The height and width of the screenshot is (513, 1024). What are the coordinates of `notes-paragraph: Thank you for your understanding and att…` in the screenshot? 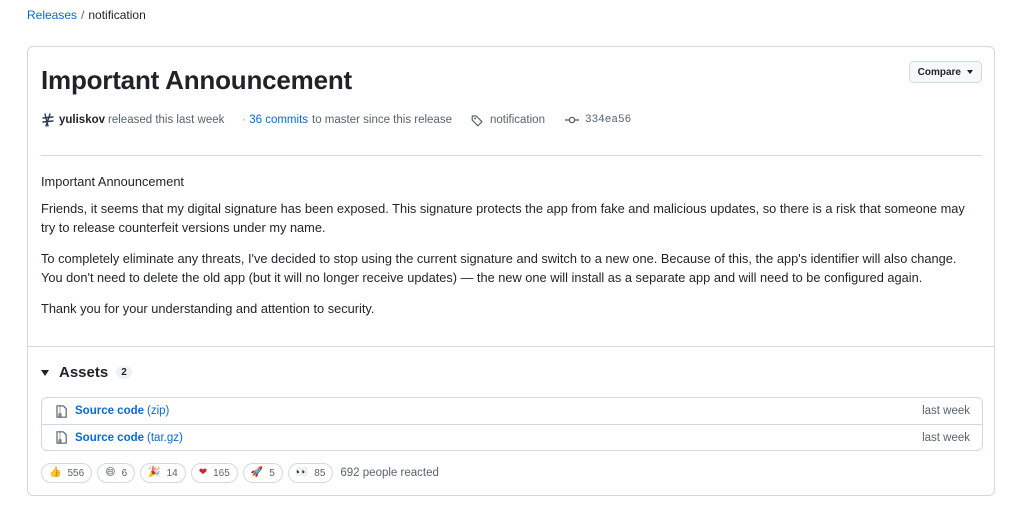 It's located at (208, 308).